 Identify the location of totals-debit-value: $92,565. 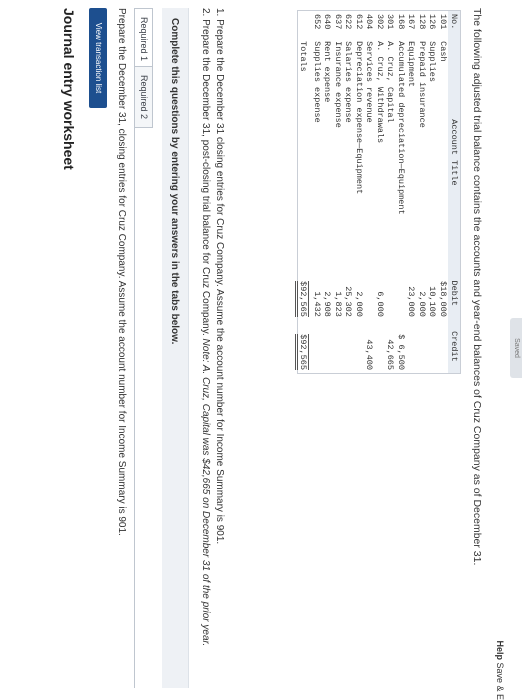
(302, 299).